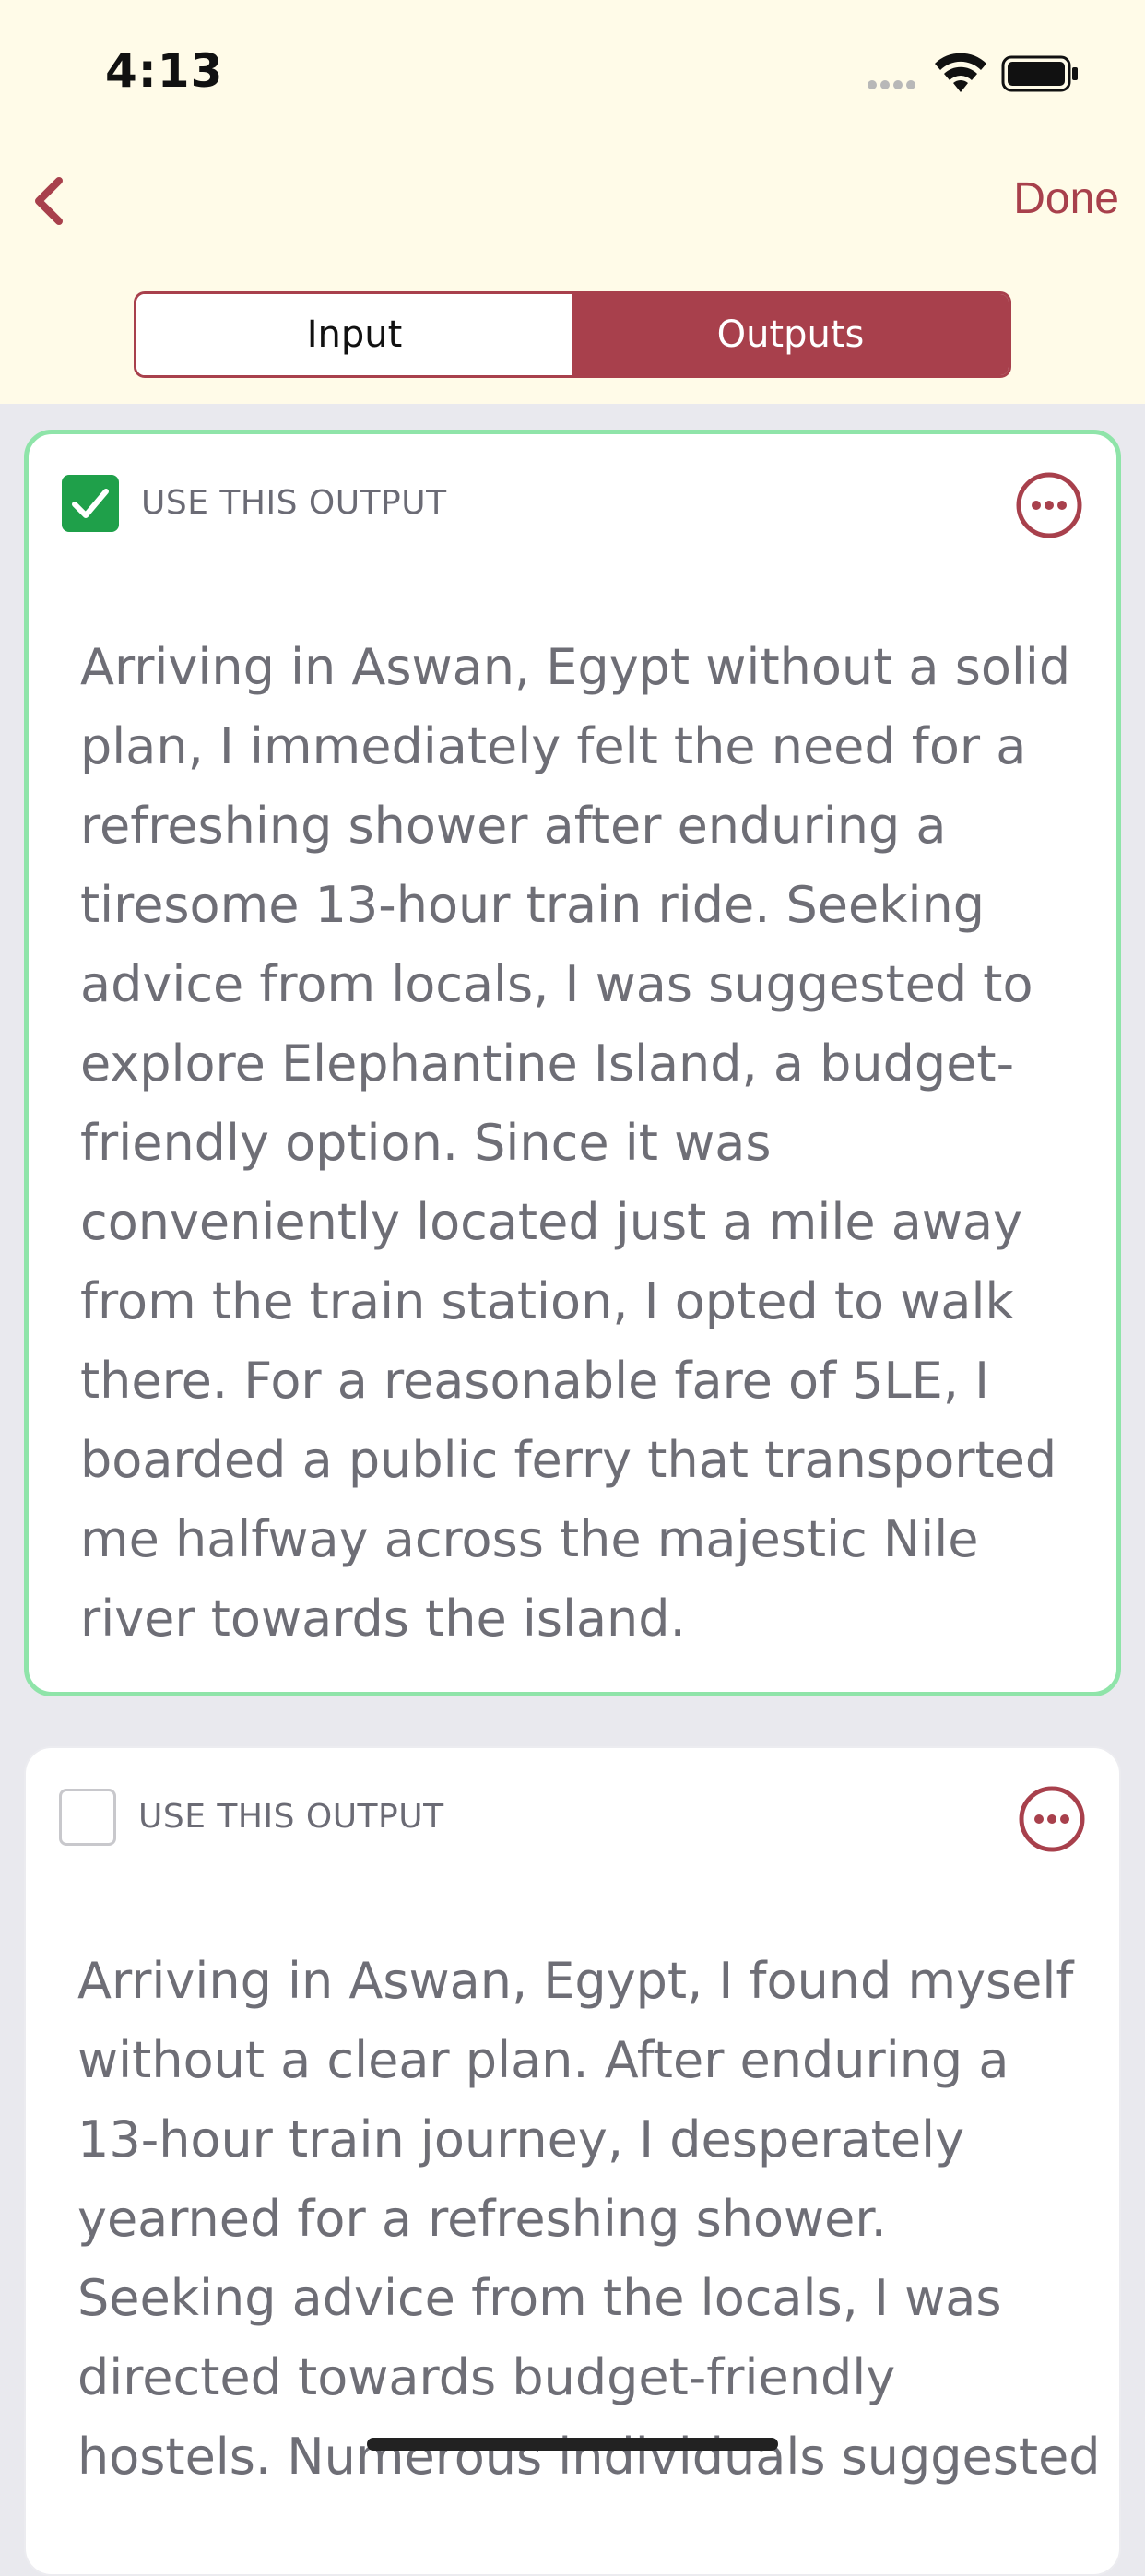  I want to click on status-icons, so click(977, 74).